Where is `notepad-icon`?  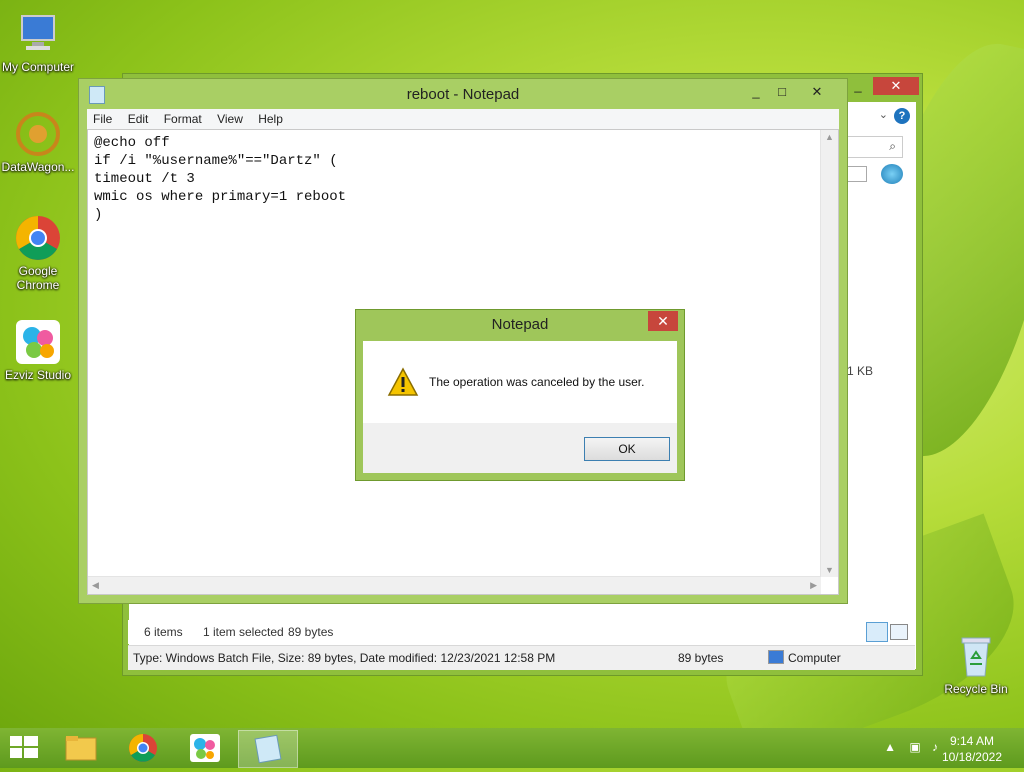 notepad-icon is located at coordinates (268, 749).